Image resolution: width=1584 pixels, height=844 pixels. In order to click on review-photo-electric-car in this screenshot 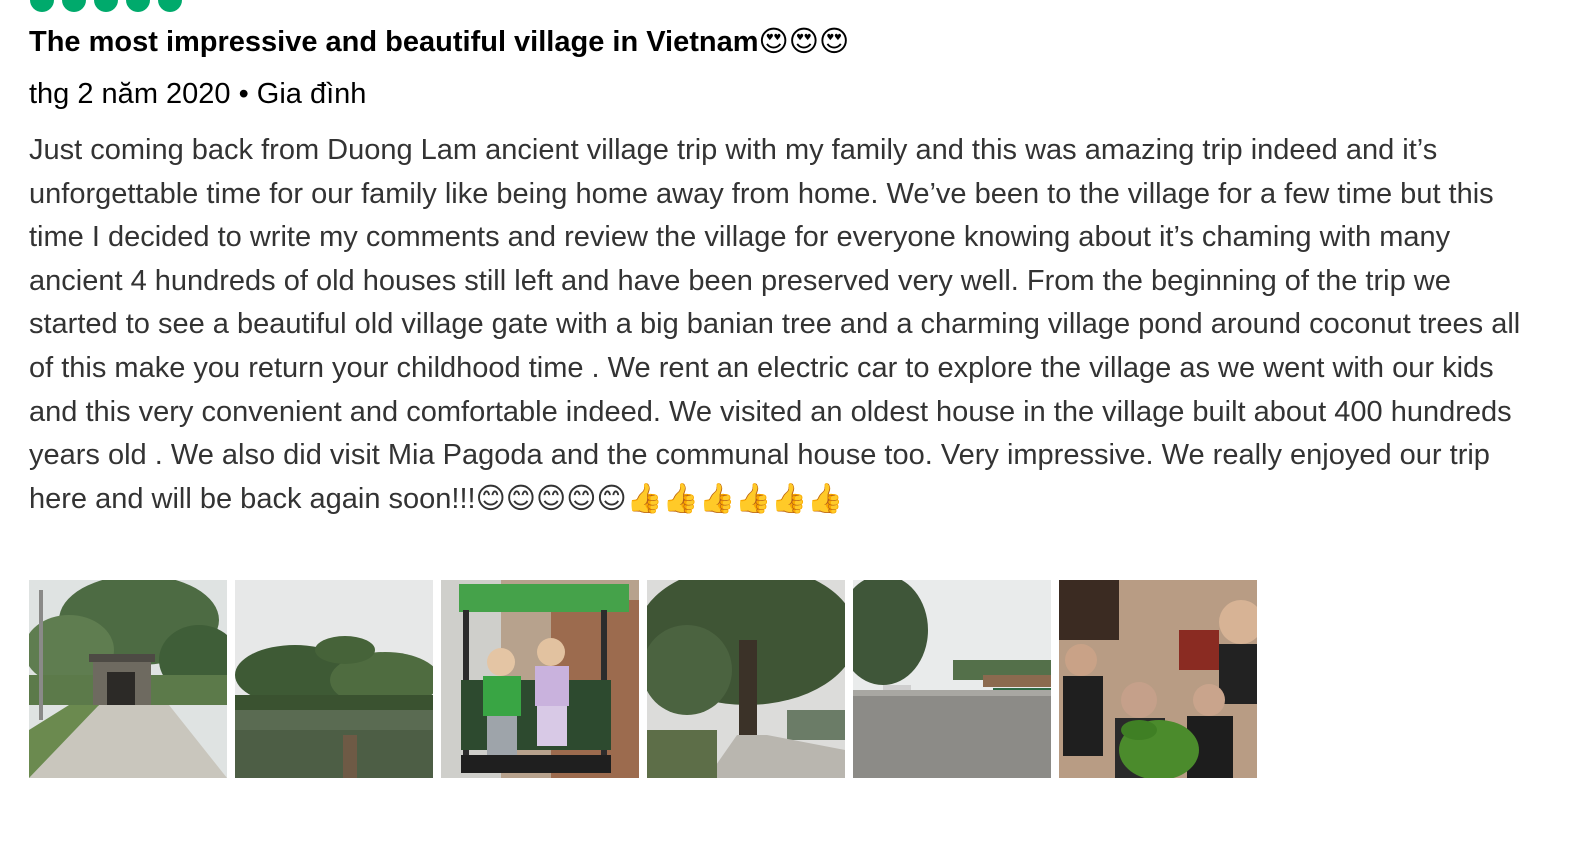, I will do `click(540, 679)`.